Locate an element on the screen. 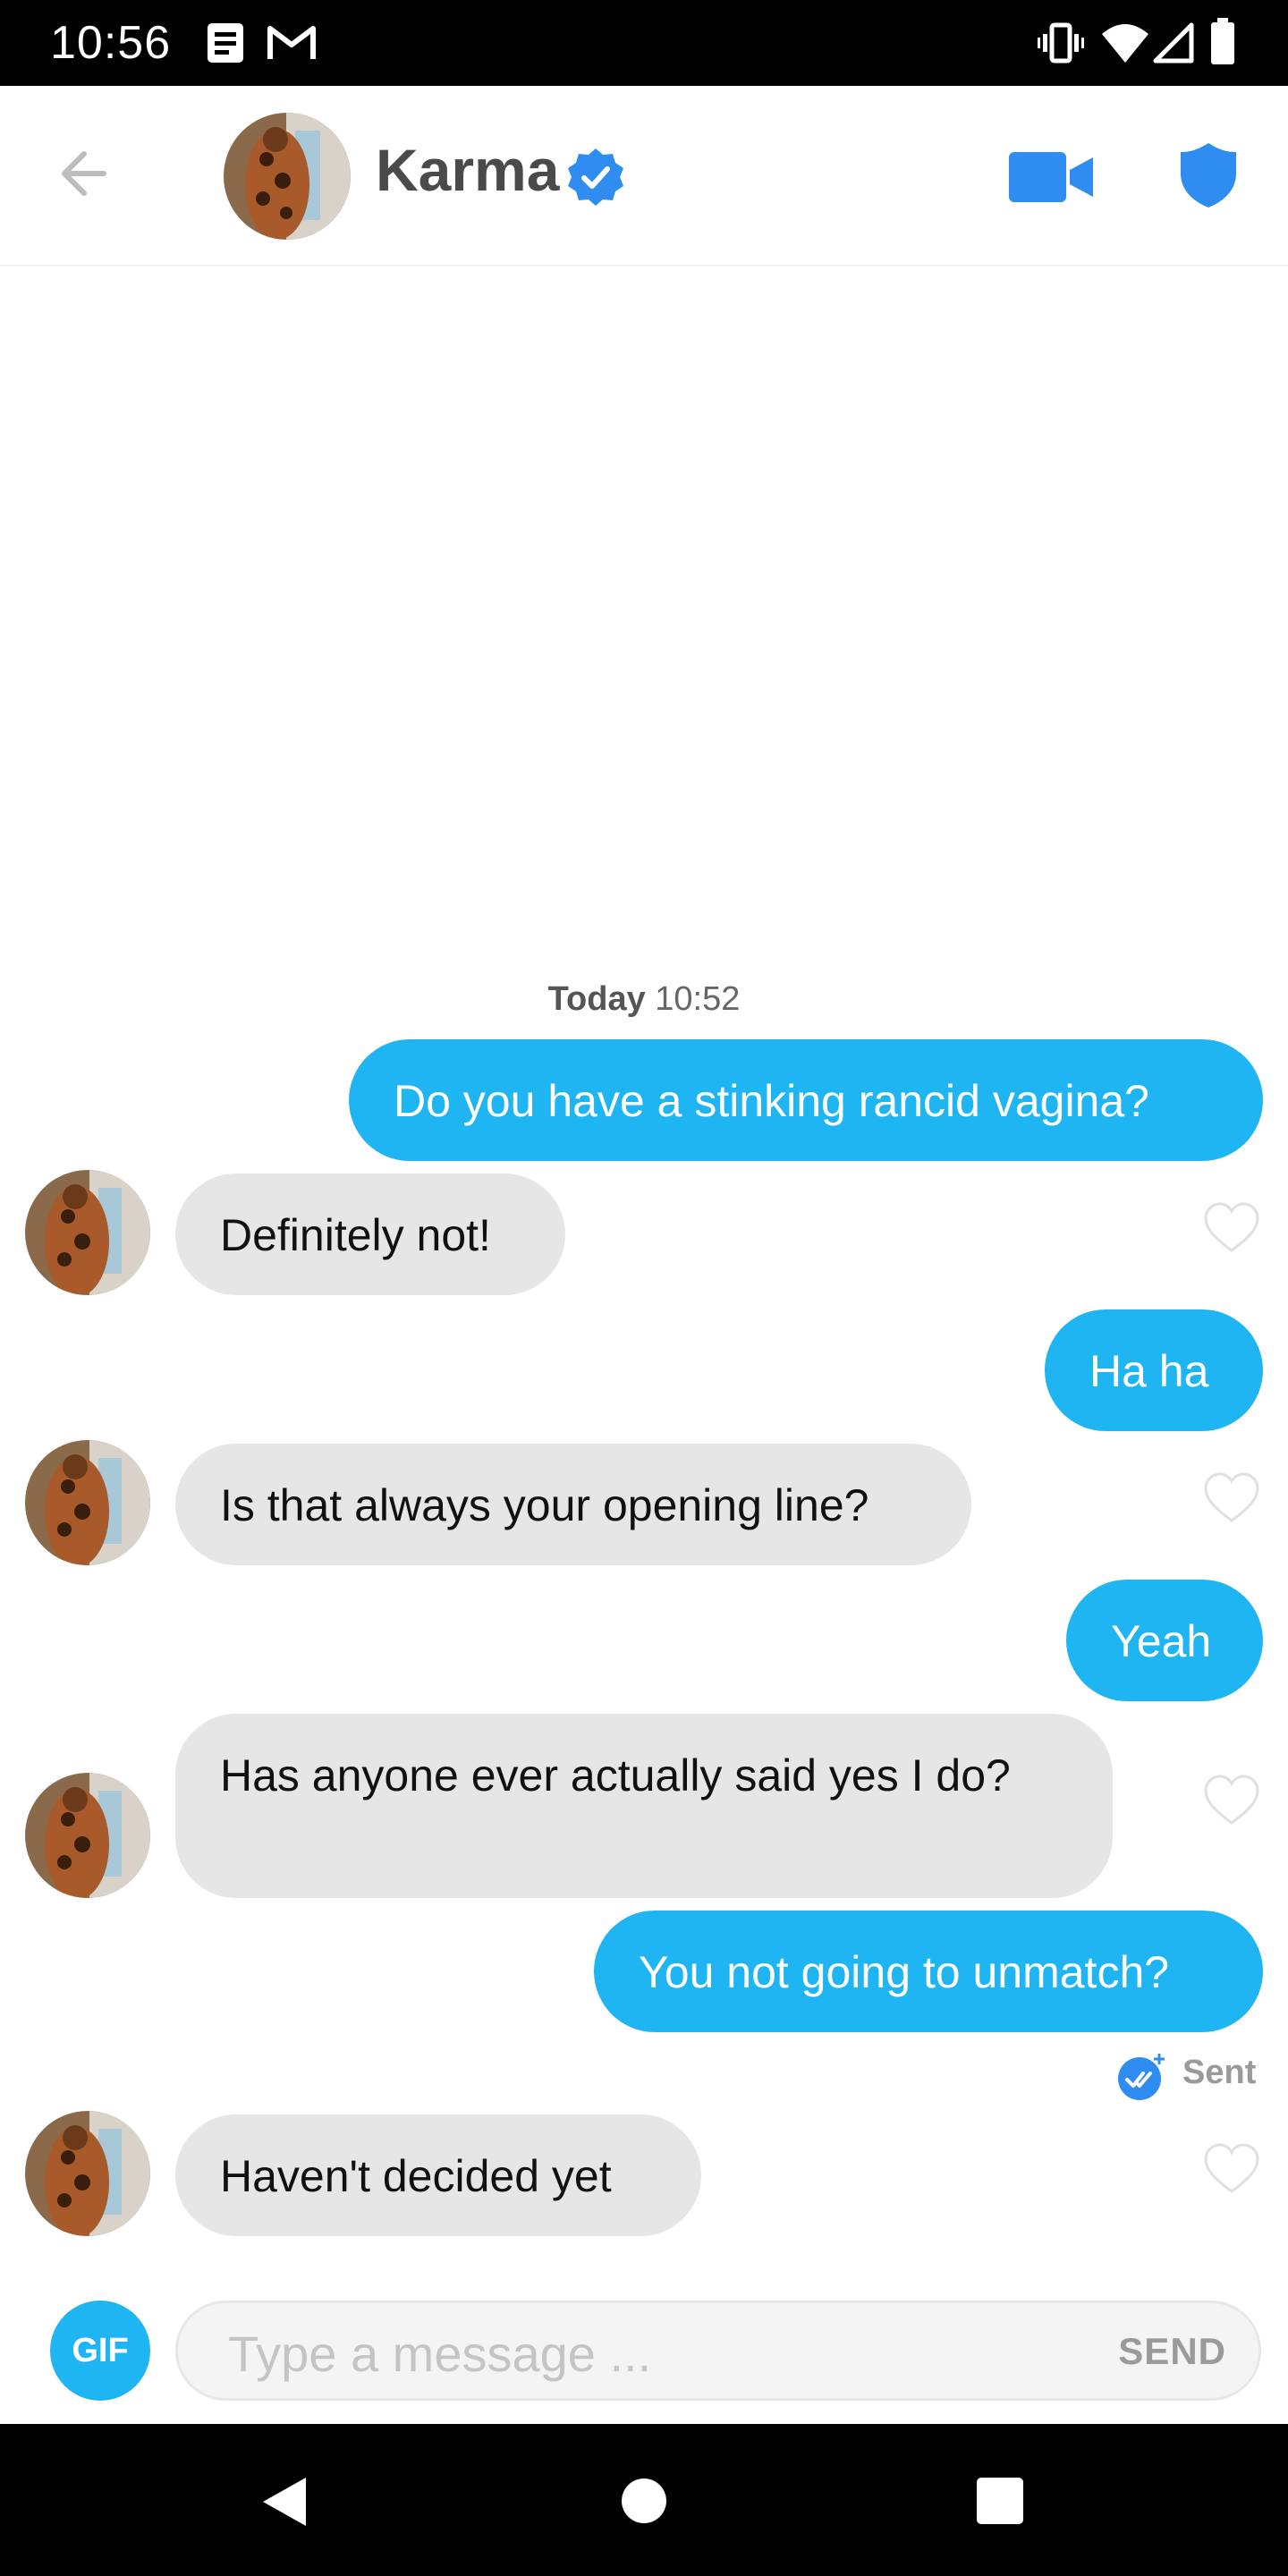 Image resolution: width=1288 pixels, height=2576 pixels. sent-label: Sent is located at coordinates (1219, 2072).